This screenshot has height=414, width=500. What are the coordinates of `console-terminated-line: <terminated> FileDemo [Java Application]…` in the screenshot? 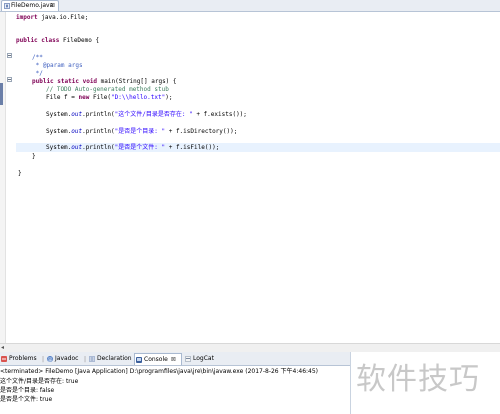 It's located at (159, 371).